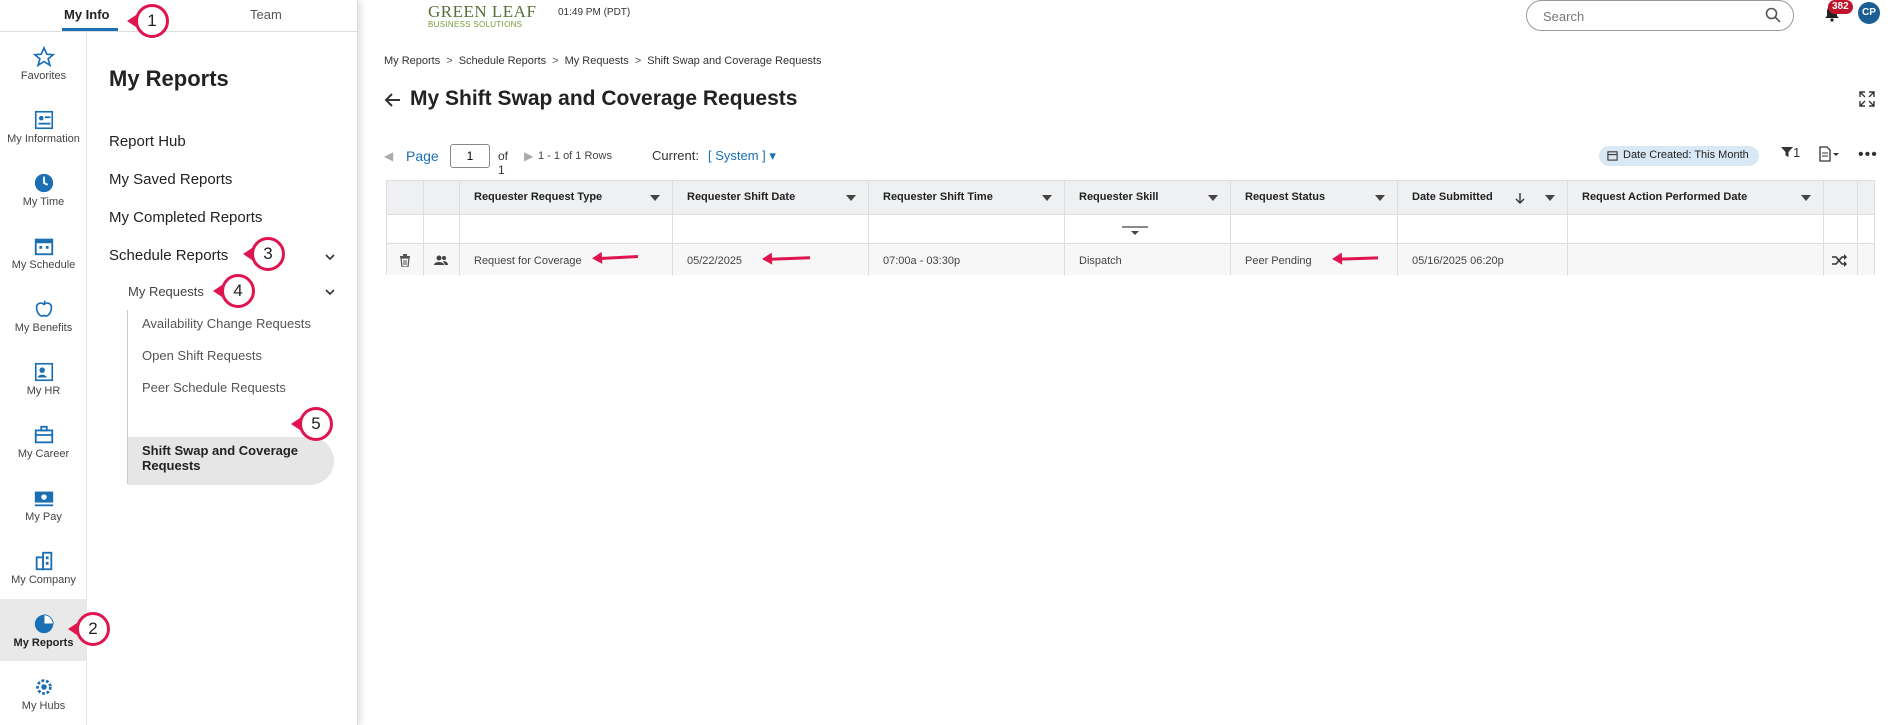 This screenshot has width=1901, height=725. I want to click on next-page-icon: ▶, so click(528, 156).